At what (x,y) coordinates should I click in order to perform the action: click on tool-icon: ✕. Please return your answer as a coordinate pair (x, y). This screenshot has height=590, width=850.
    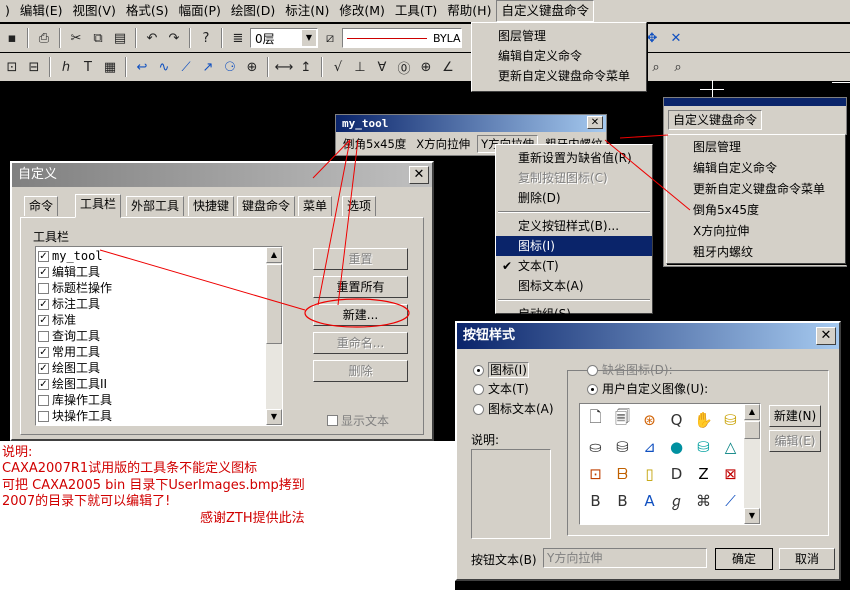
    Looking at the image, I should click on (676, 38).